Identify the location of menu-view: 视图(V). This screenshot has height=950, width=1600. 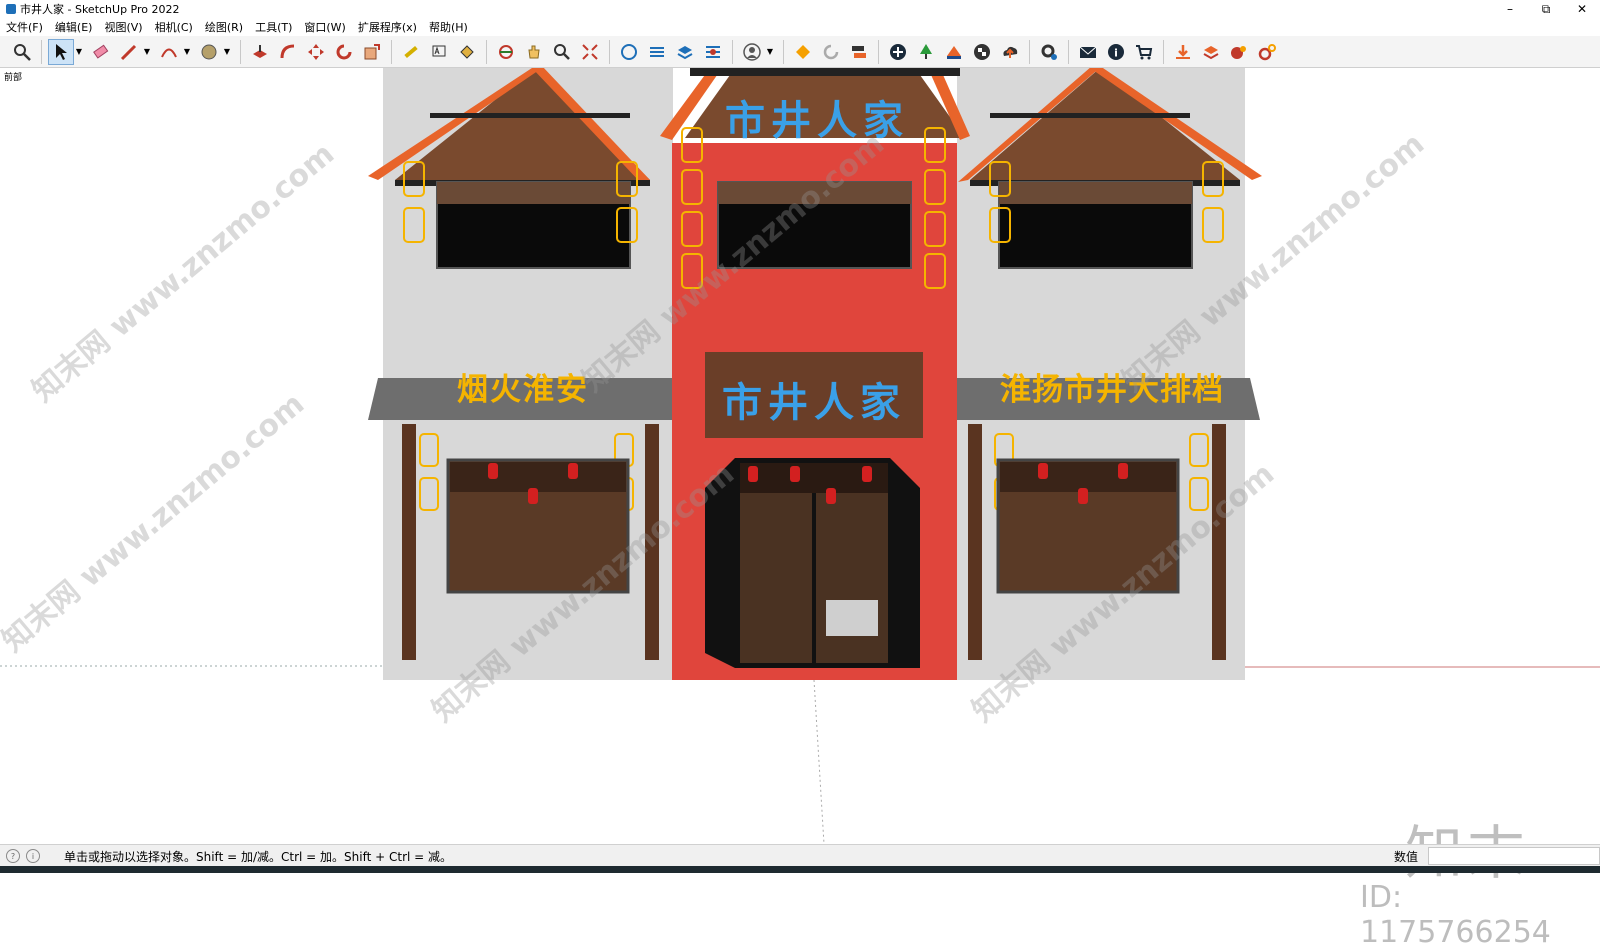
(123, 27).